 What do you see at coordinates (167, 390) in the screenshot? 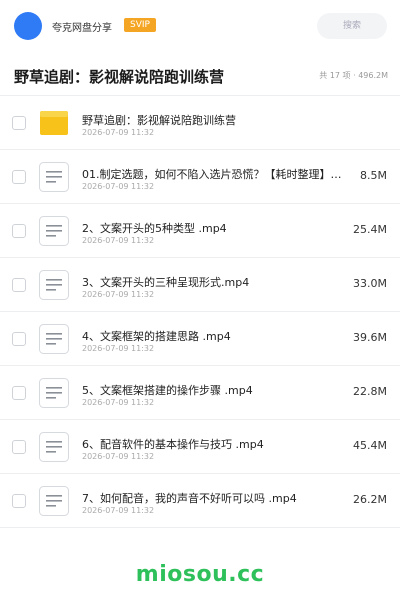
I see `item-name: 5、文案框架搭建的操作步骤 .mp4` at bounding box center [167, 390].